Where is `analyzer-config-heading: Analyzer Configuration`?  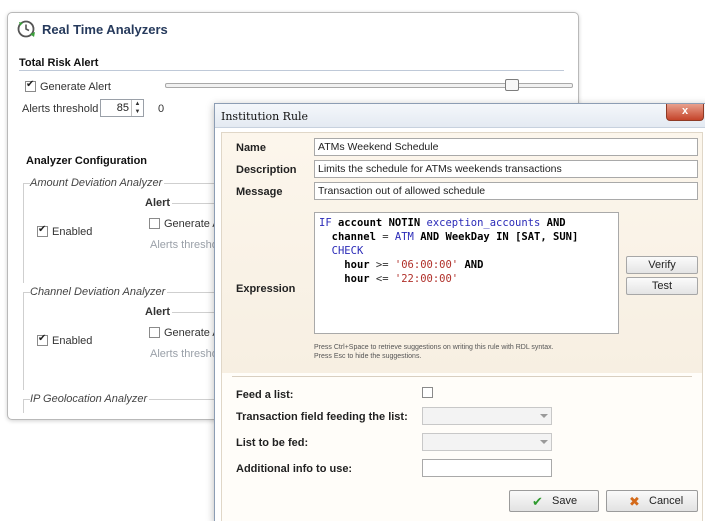 analyzer-config-heading: Analyzer Configuration is located at coordinates (87, 161).